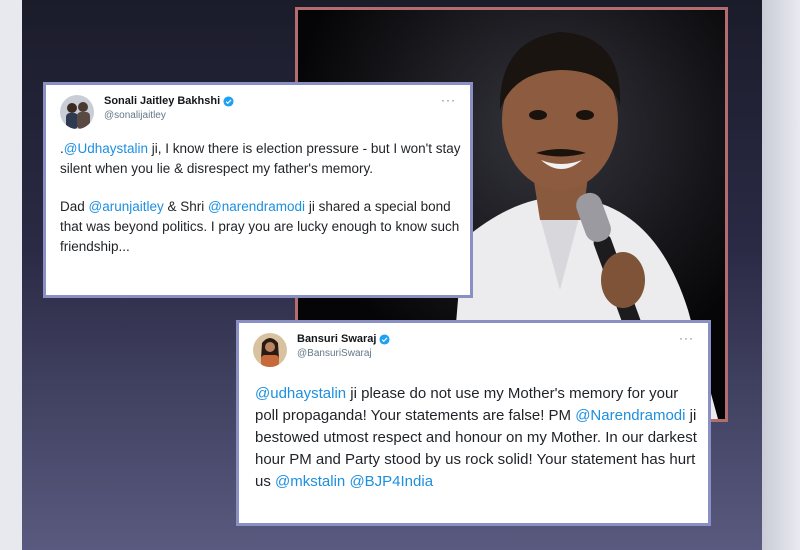 The image size is (800, 550). I want to click on display-name-text: Sonali Jaitley Bakhshi, so click(162, 101).